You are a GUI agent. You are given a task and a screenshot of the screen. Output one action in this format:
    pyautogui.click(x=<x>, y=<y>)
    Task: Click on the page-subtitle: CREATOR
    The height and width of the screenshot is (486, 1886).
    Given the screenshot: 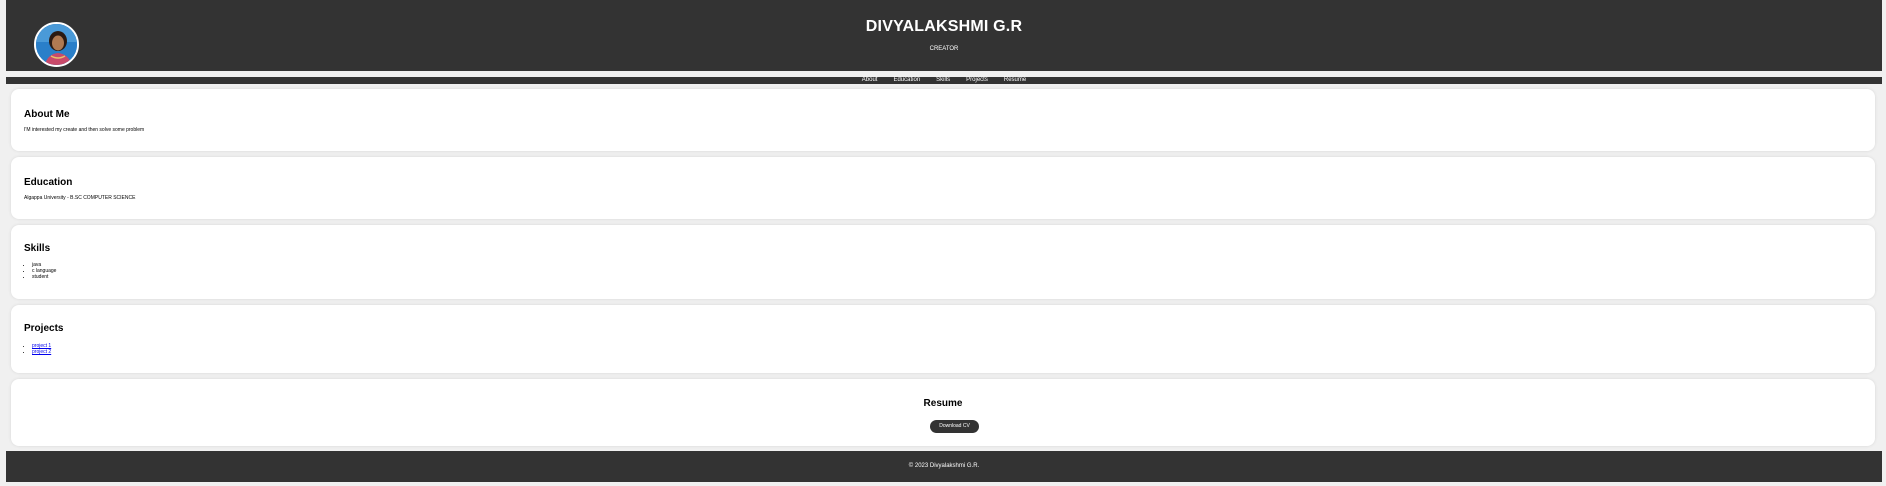 What is the action you would take?
    pyautogui.click(x=944, y=49)
    